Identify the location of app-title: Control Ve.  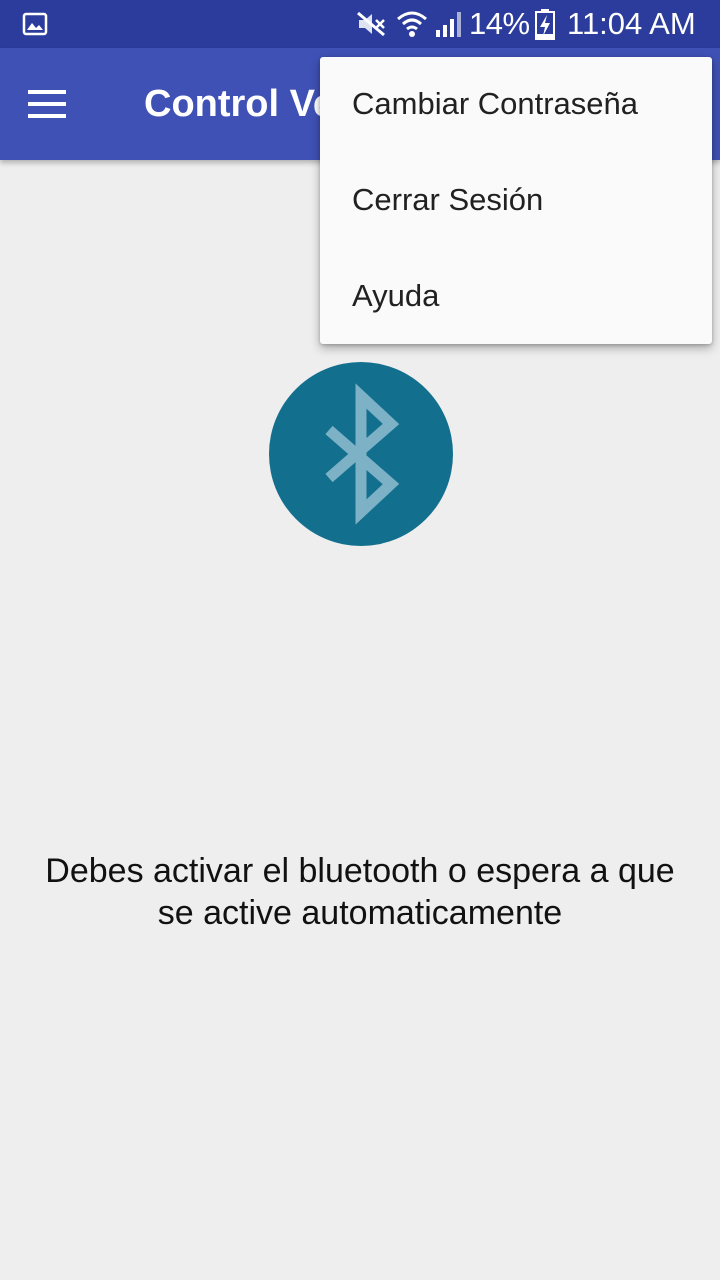
(239, 104).